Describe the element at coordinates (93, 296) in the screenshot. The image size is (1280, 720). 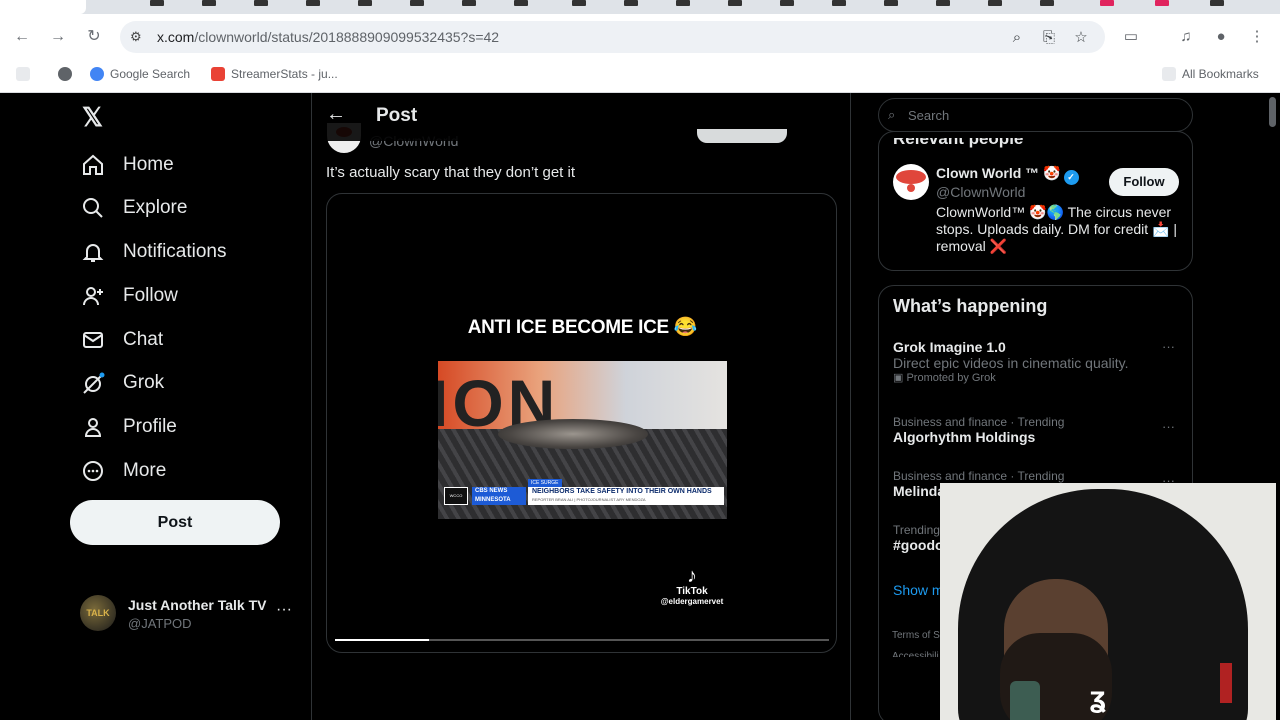
I see `person-add-icon` at that location.